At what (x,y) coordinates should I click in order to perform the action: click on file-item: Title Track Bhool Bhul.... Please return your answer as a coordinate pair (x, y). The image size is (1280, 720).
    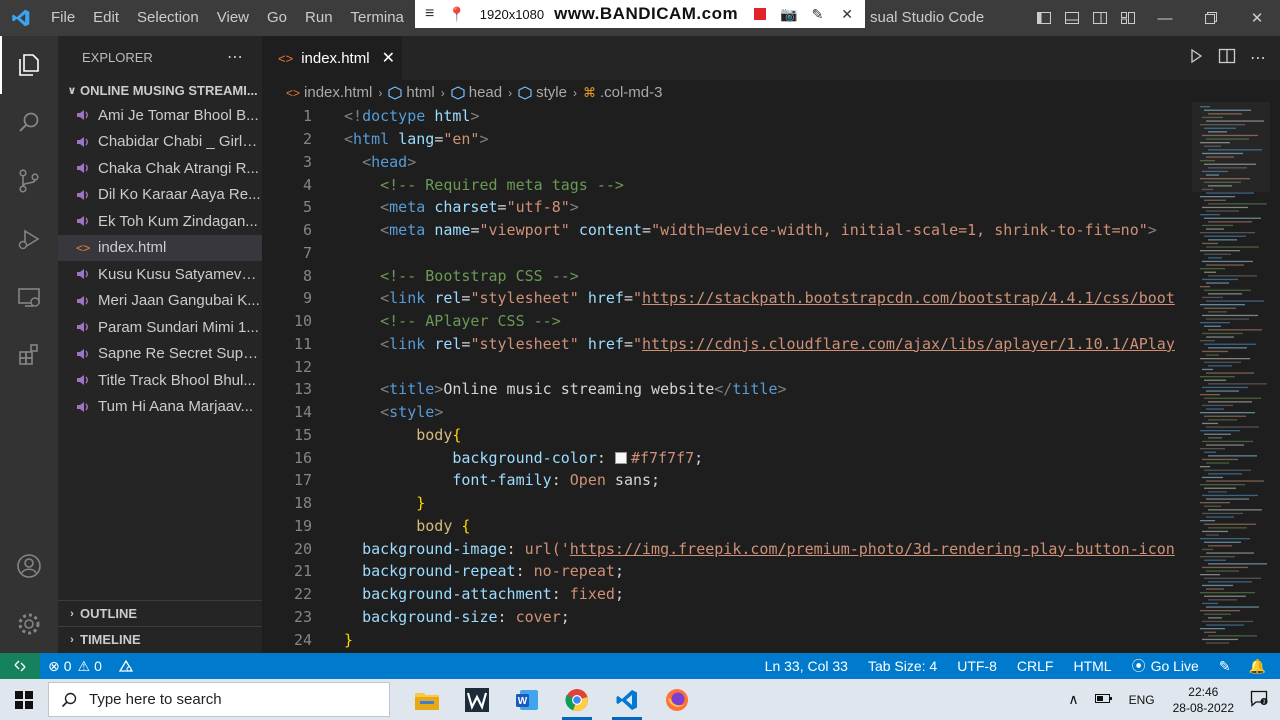
    Looking at the image, I should click on (160, 380).